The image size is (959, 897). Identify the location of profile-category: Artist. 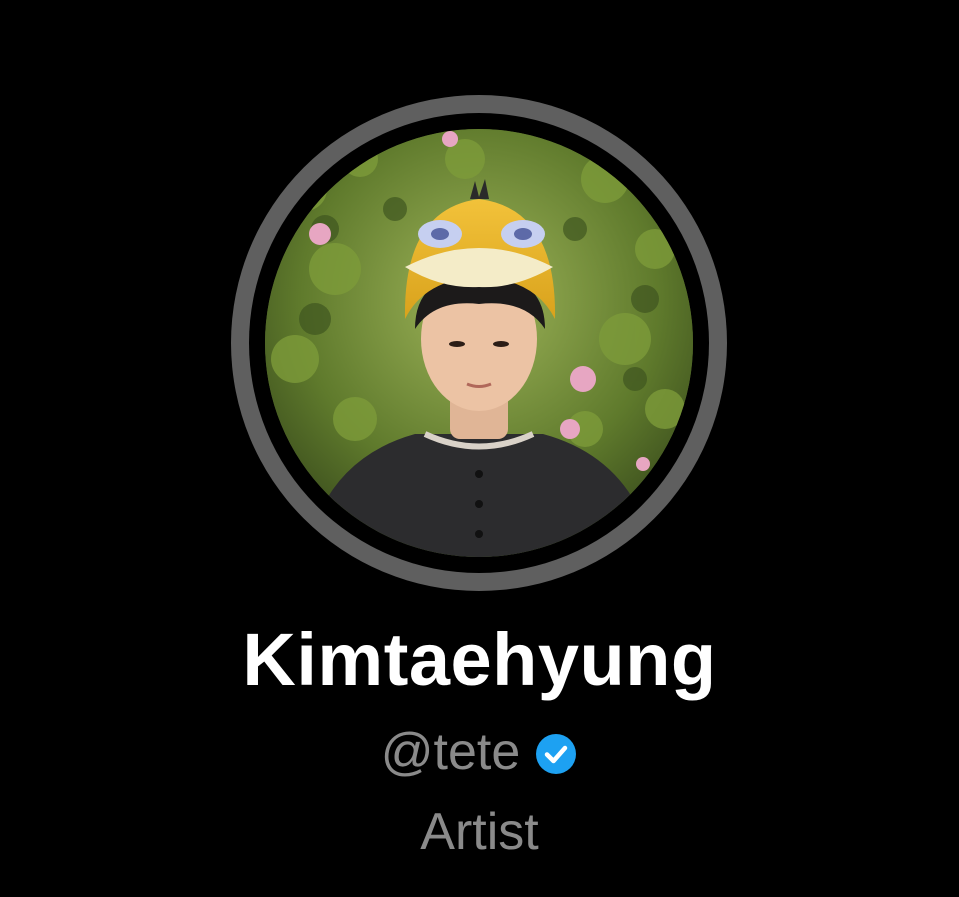
(479, 832).